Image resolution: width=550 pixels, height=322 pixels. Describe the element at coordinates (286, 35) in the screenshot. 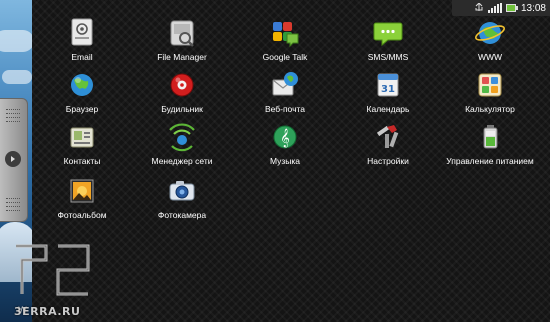

I see `google-talk-icon` at that location.